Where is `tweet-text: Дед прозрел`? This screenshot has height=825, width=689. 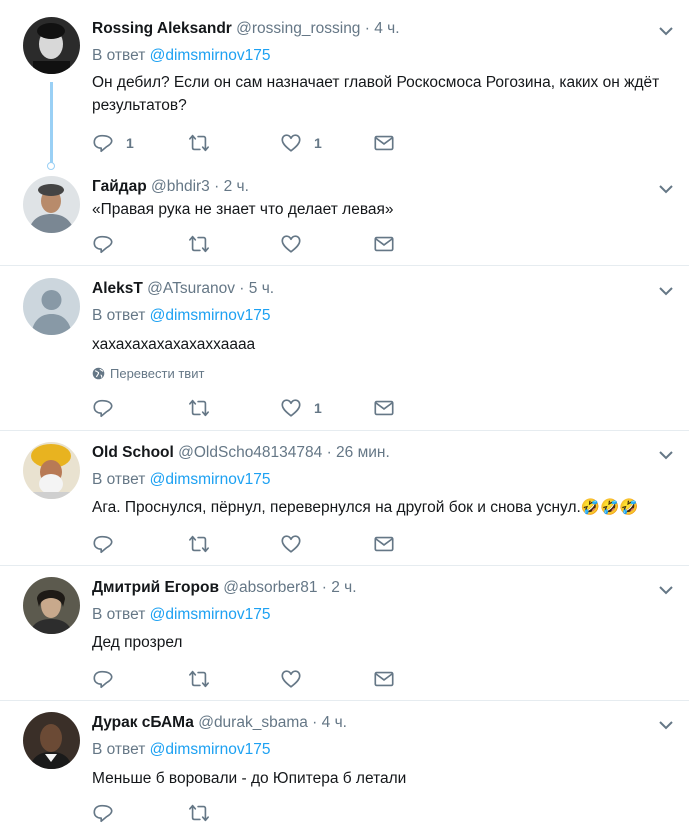
tweet-text: Дед прозрел is located at coordinates (137, 642).